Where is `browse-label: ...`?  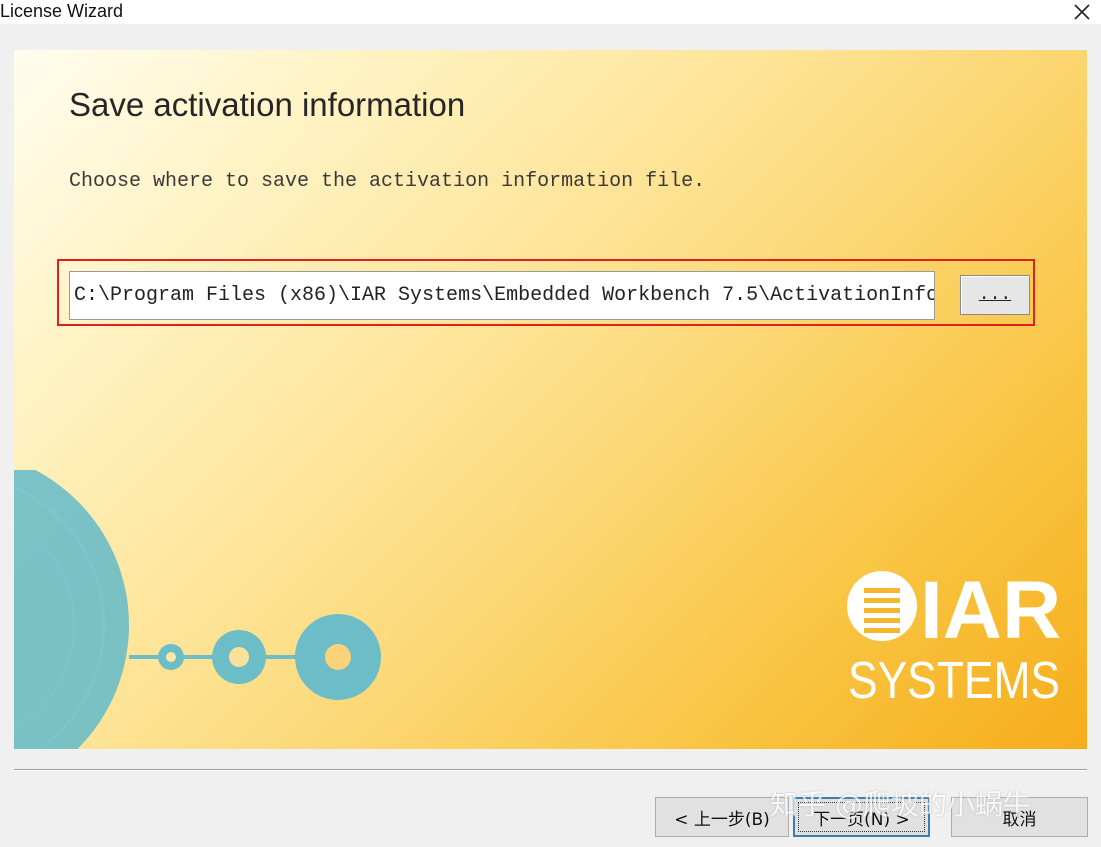 browse-label: ... is located at coordinates (995, 295).